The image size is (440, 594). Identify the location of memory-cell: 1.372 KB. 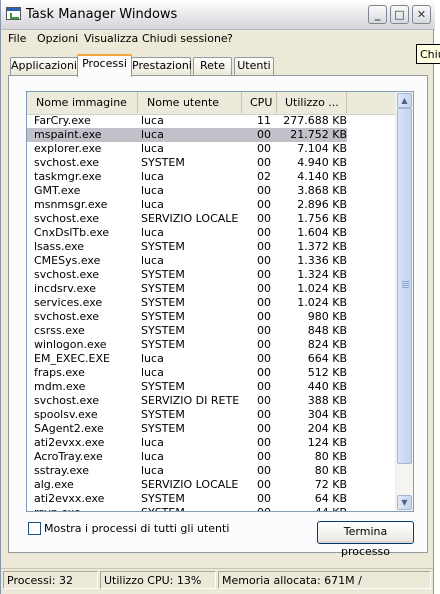
(322, 246).